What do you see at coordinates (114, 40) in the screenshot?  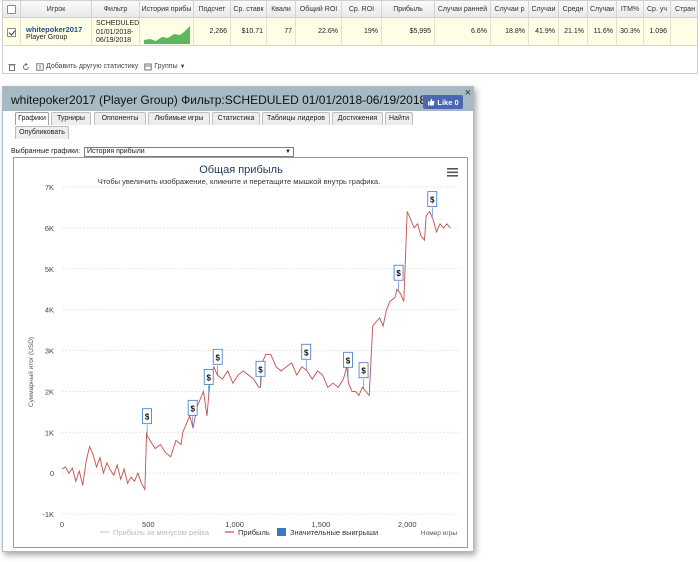 I see `filter-line-3: 06/19/2018` at bounding box center [114, 40].